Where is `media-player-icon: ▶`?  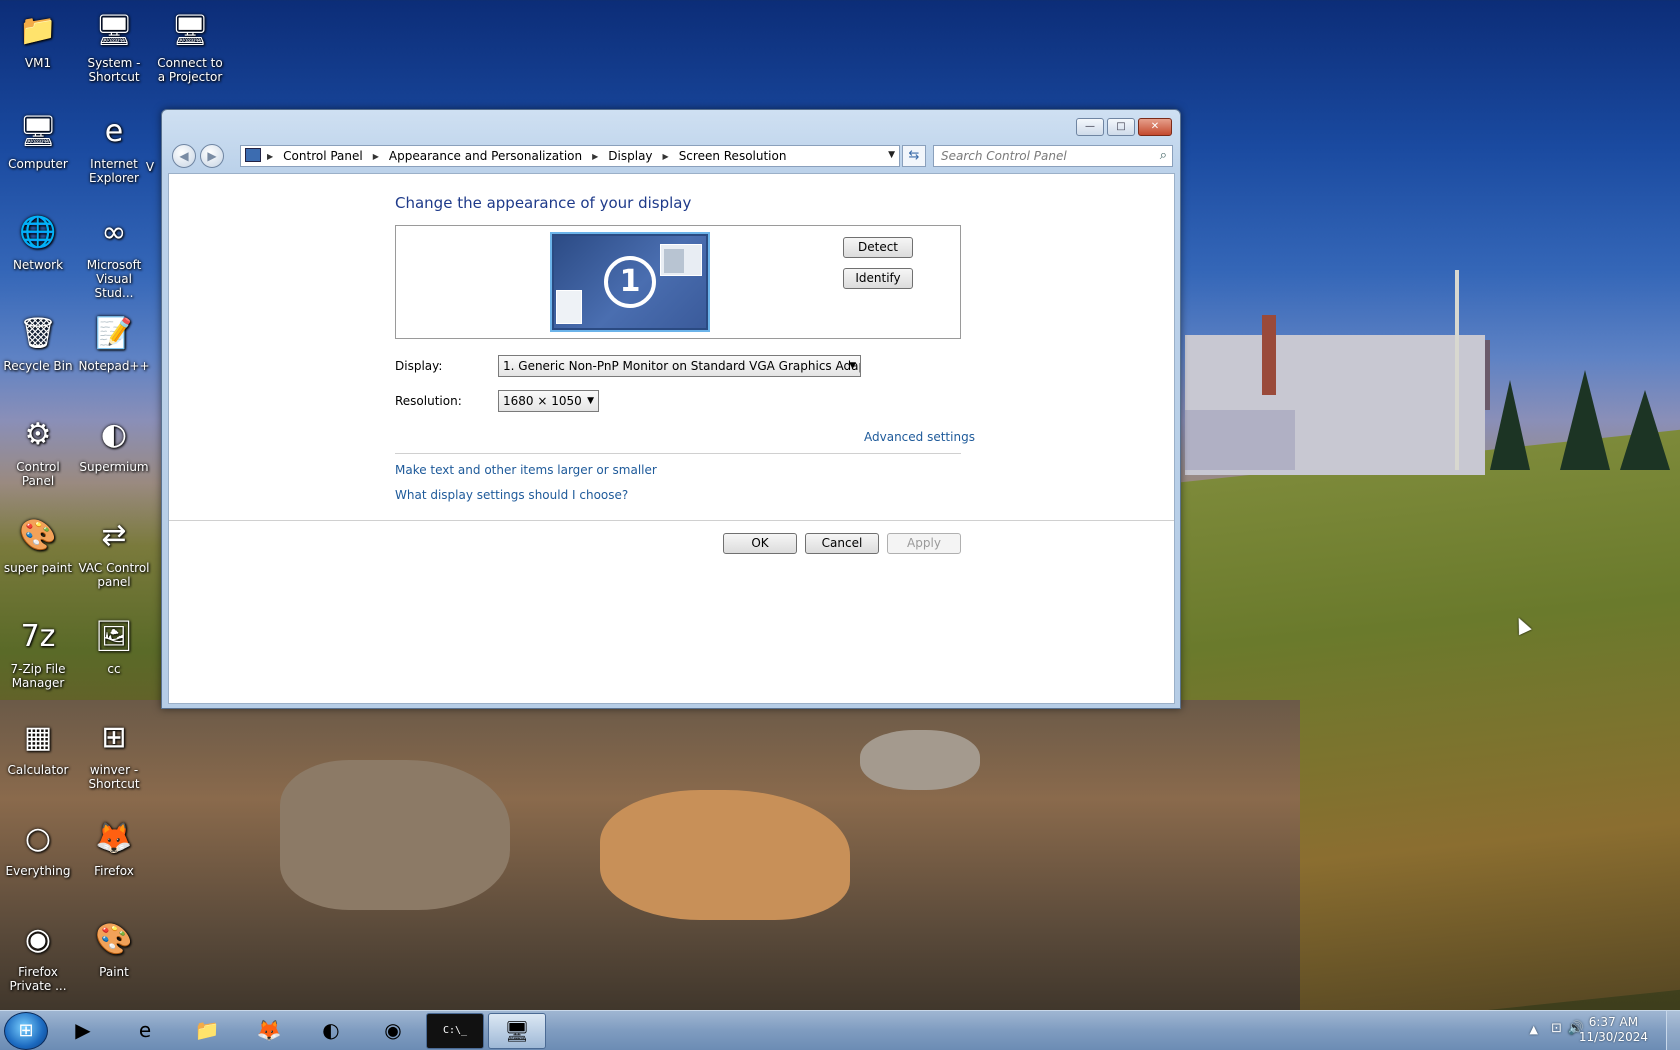
media-player-icon: ▶ is located at coordinates (83, 1030).